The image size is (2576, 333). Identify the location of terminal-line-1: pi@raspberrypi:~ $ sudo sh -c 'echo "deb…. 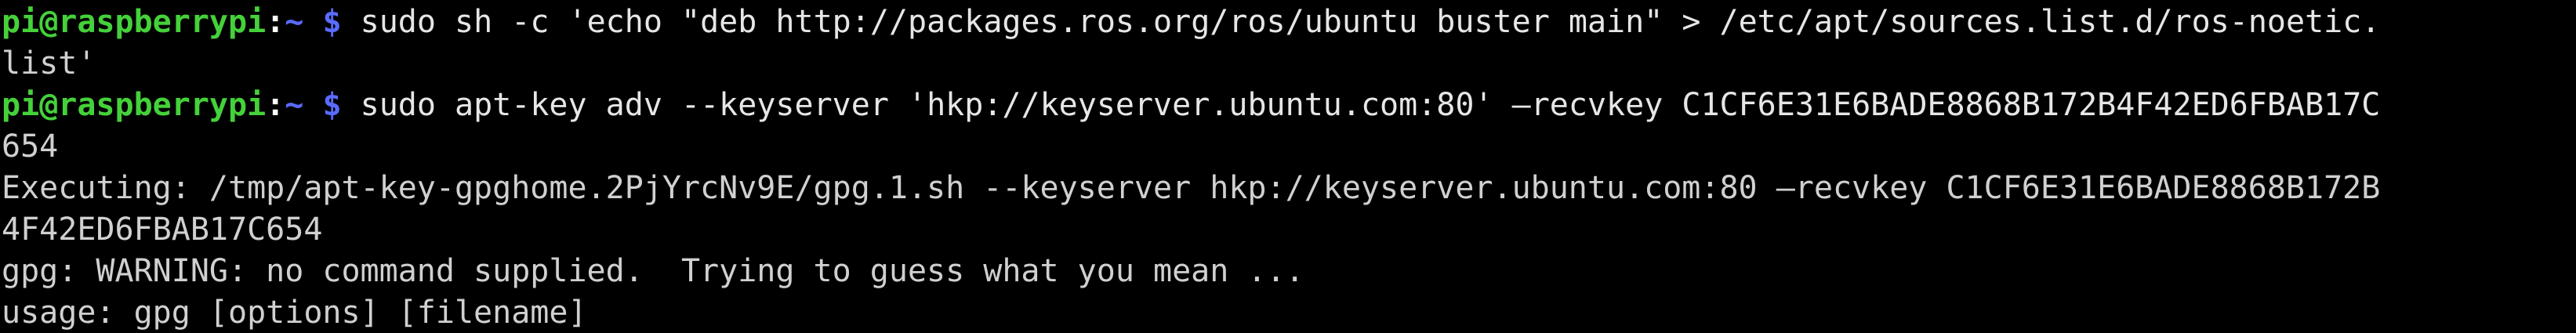
(1191, 23).